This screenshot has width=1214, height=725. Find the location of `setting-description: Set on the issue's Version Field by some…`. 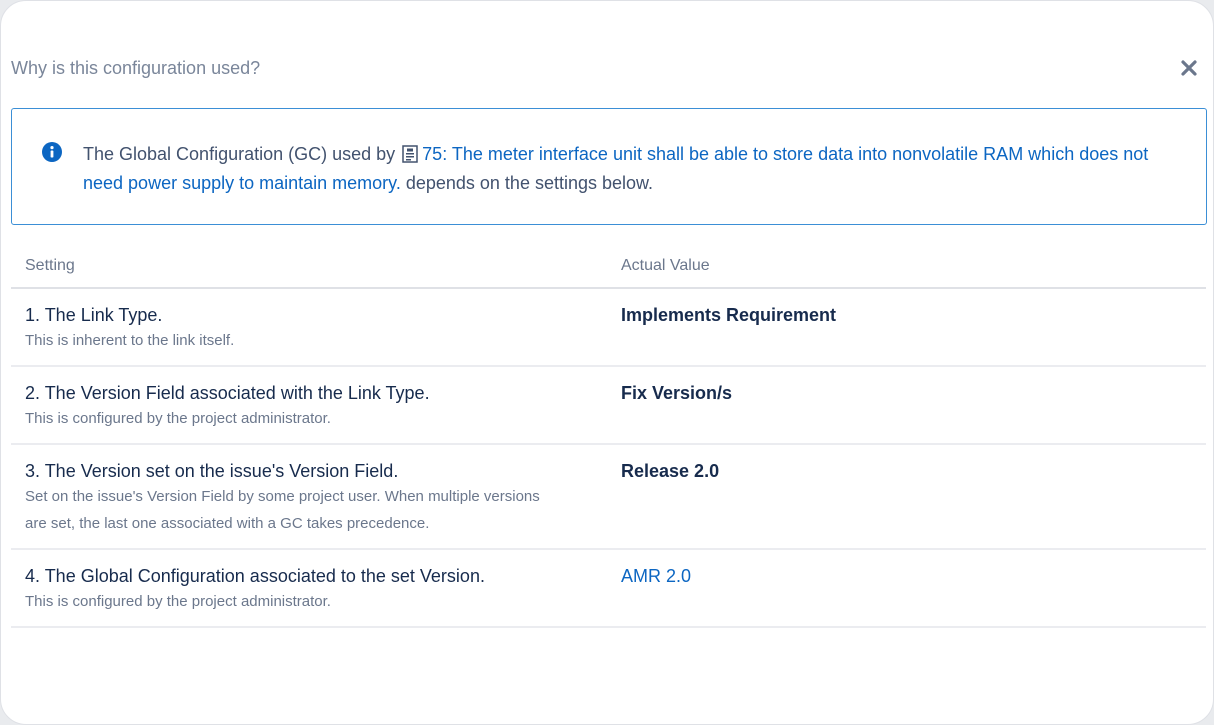

setting-description: Set on the issue's Version Field by some… is located at coordinates (282, 510).